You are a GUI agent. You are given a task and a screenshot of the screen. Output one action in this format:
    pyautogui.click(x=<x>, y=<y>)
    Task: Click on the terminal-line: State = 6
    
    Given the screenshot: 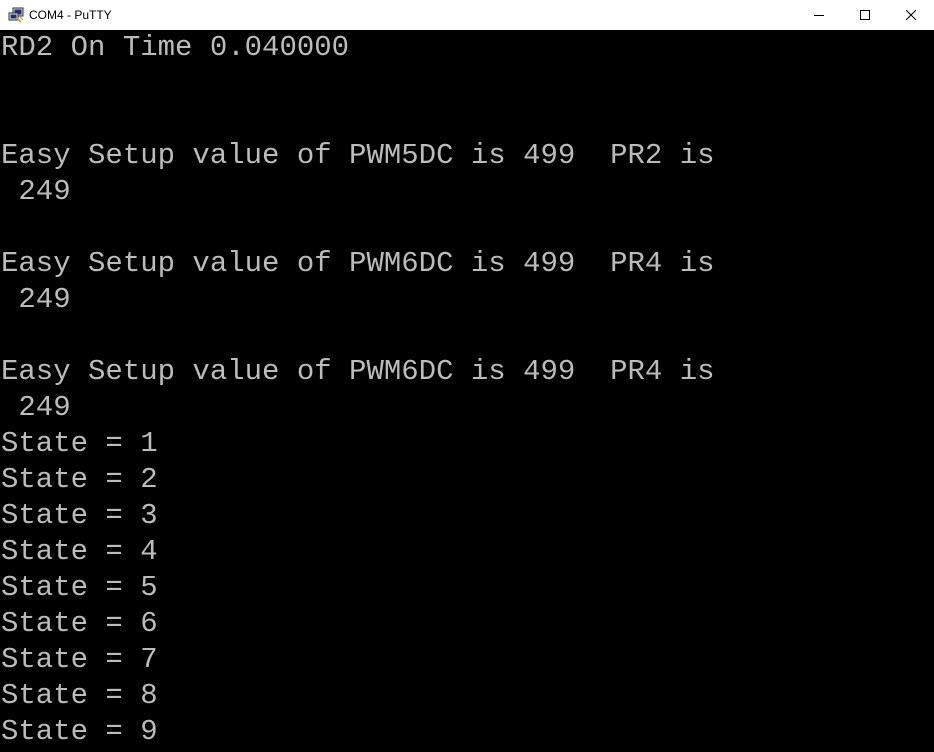 What is the action you would take?
    pyautogui.click(x=79, y=623)
    